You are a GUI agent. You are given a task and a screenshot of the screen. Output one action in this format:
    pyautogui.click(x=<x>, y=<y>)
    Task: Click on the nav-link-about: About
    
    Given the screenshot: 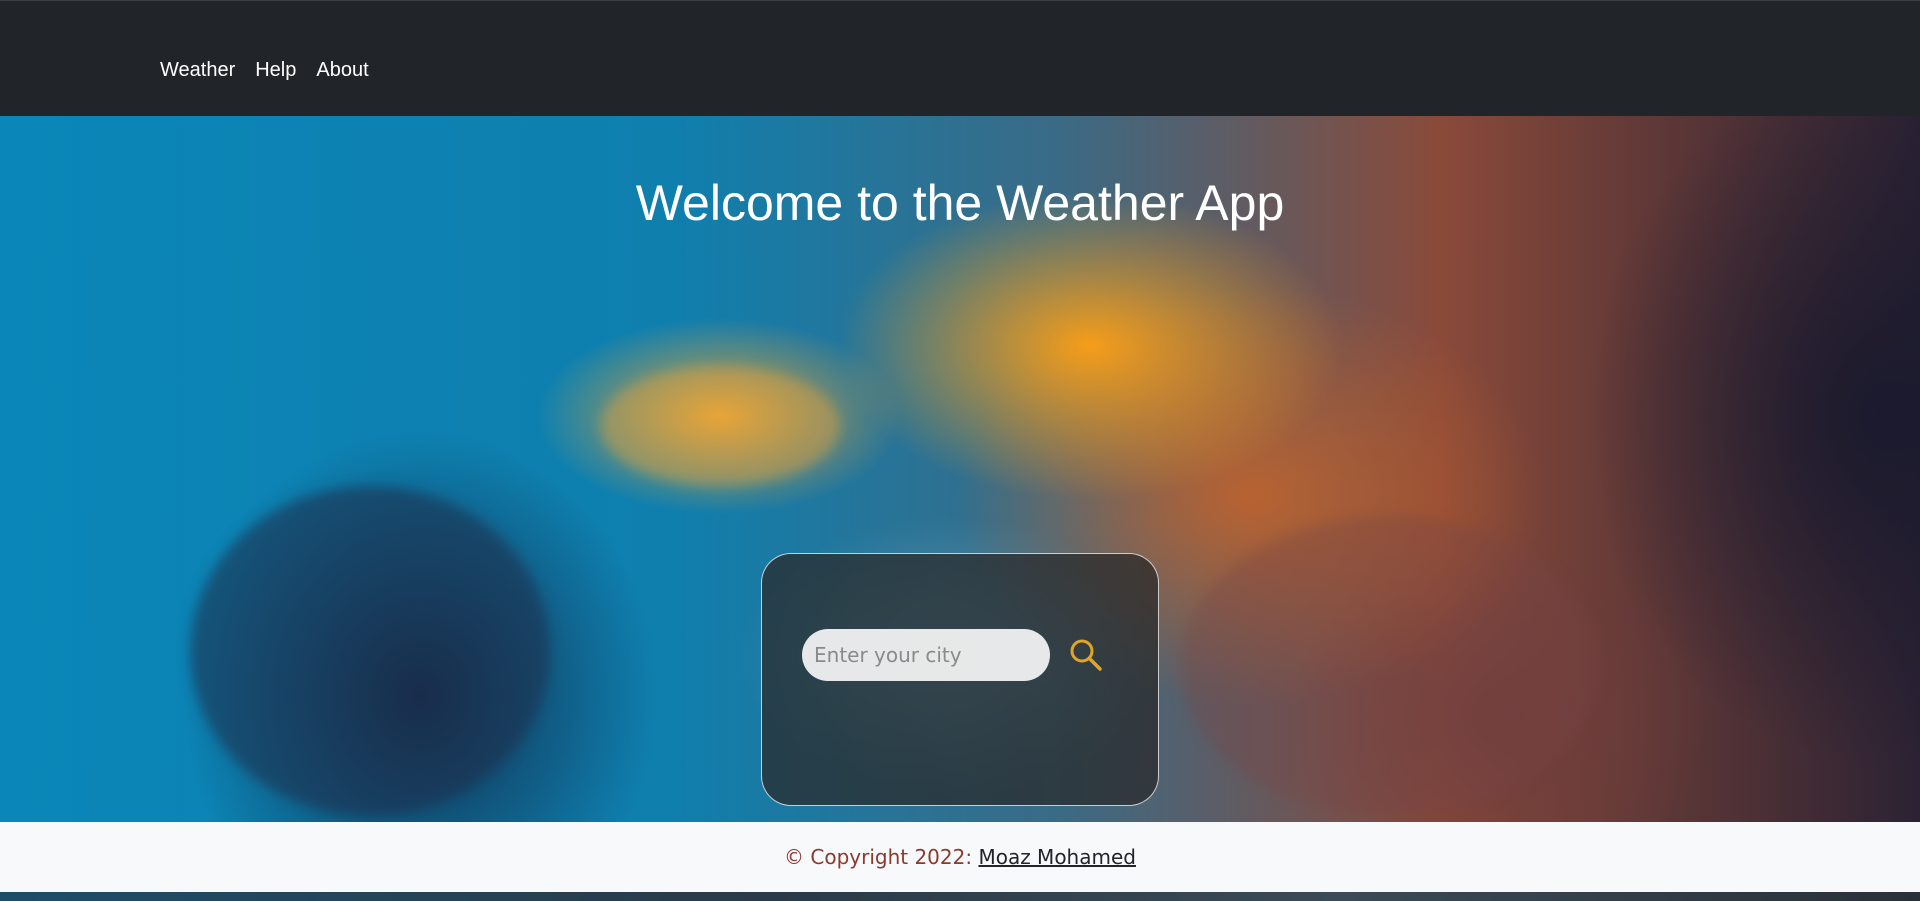 What is the action you would take?
    pyautogui.click(x=342, y=70)
    